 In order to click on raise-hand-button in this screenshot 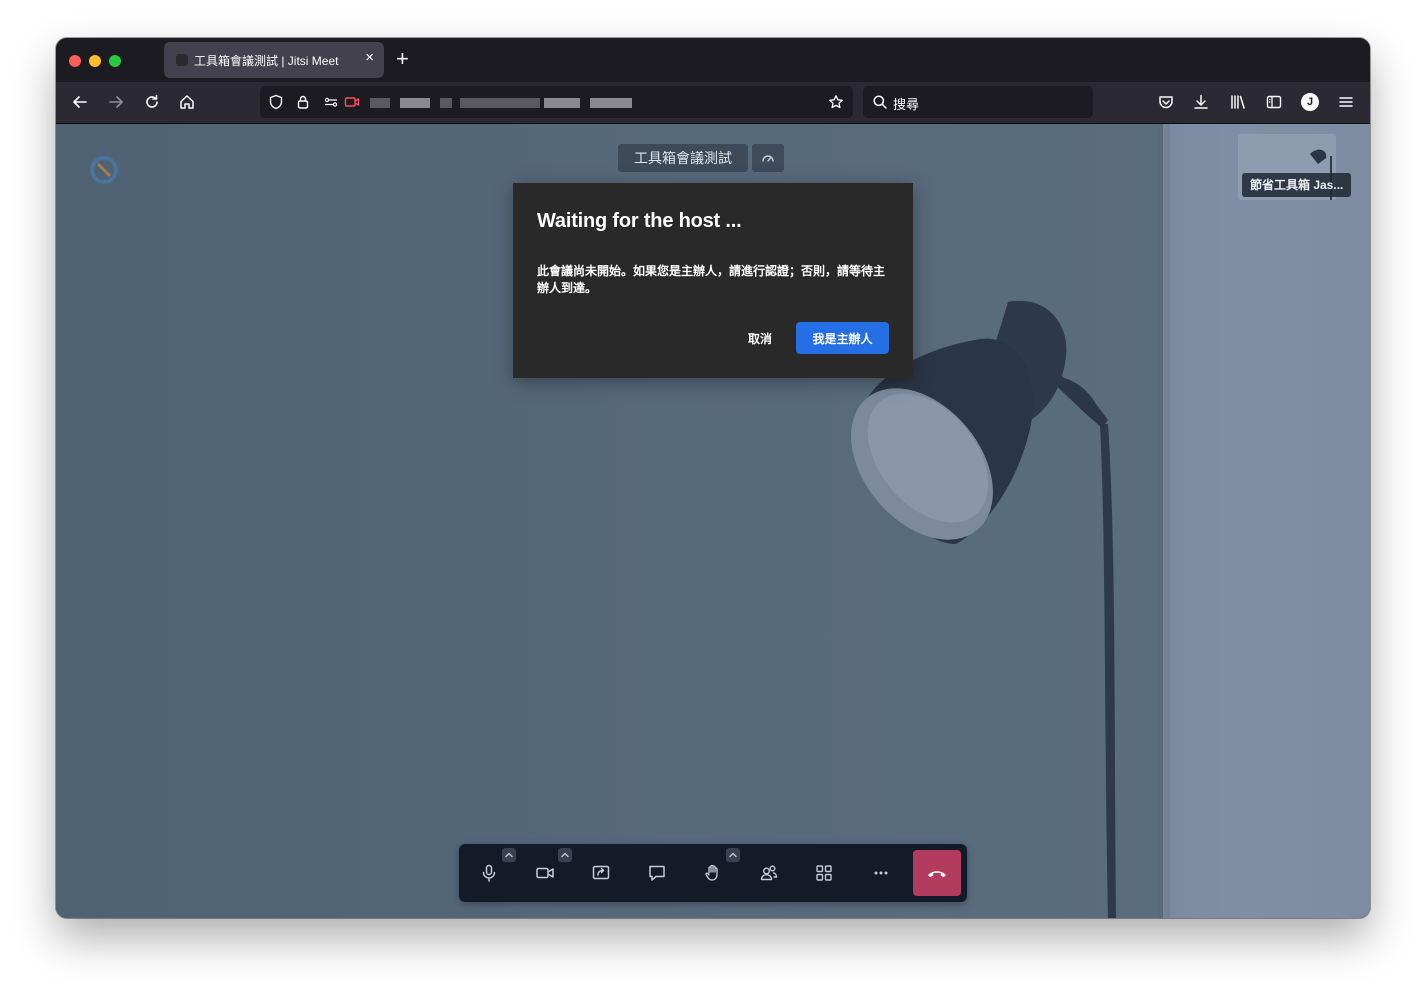, I will do `click(713, 873)`.